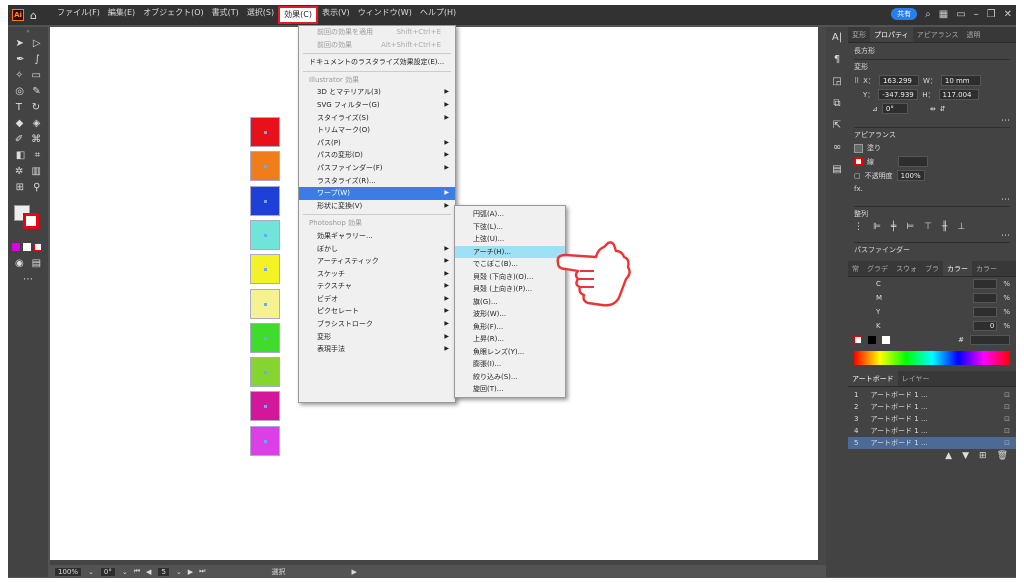 Image resolution: width=1024 pixels, height=583 pixels. I want to click on effect-menu-item: スケッチ ▶, so click(377, 274).